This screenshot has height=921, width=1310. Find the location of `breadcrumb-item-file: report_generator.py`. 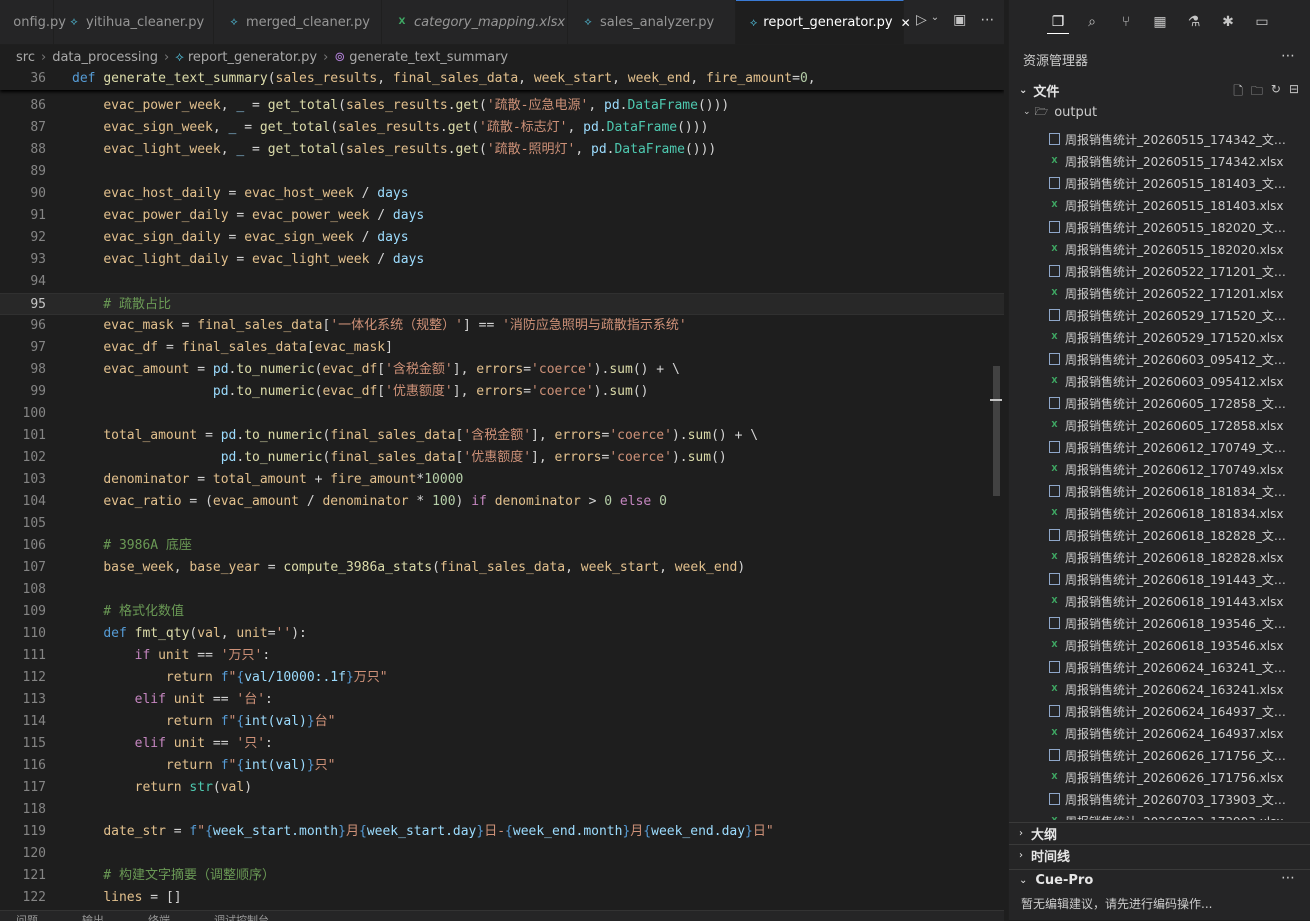

breadcrumb-item-file: report_generator.py is located at coordinates (252, 57).